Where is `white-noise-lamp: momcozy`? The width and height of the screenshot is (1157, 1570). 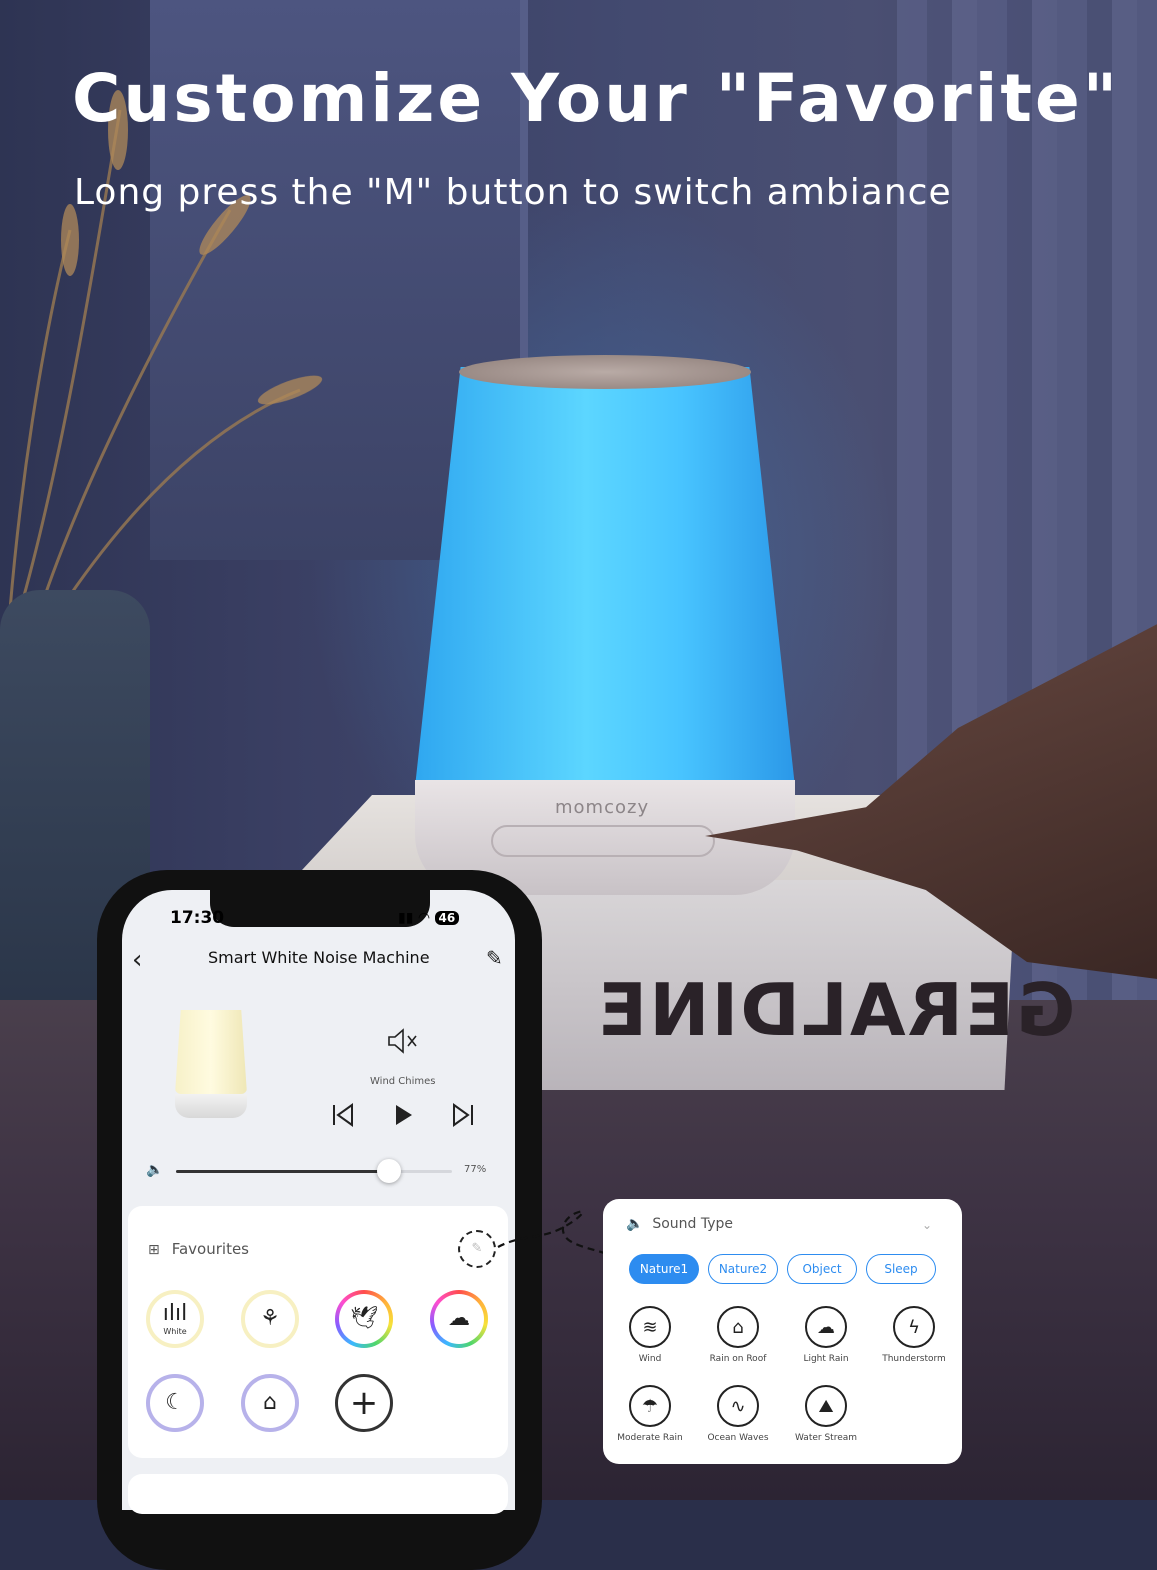 white-noise-lamp: momcozy is located at coordinates (605, 625).